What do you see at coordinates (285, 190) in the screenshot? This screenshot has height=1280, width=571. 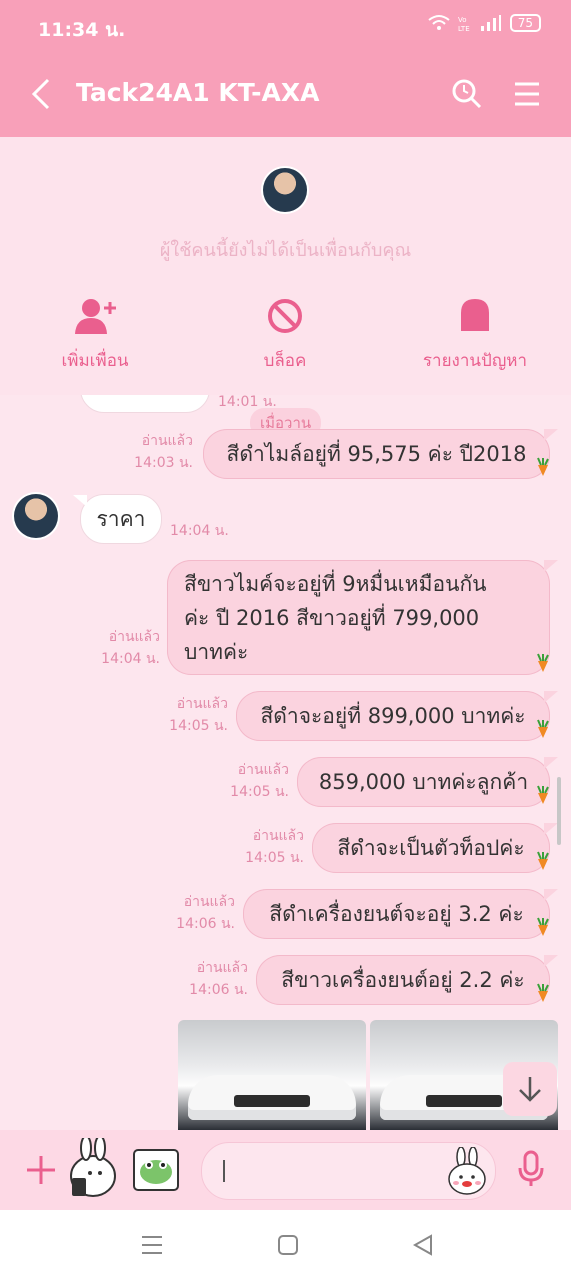 I see `contact-avatar` at bounding box center [285, 190].